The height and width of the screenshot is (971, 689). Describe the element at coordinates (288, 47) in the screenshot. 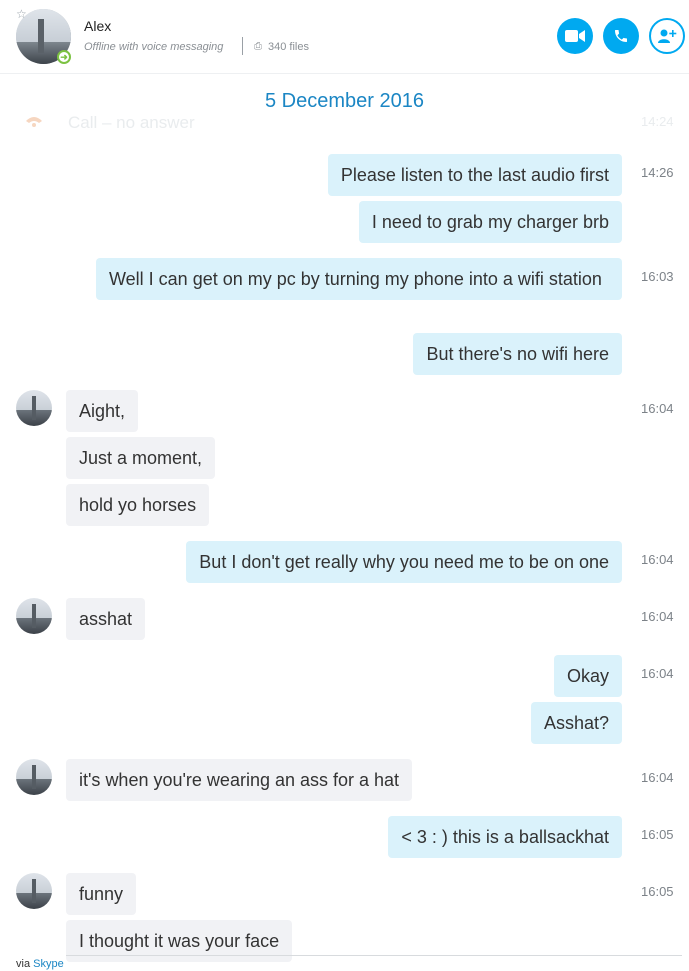

I see `shared-files-link: 340 files` at that location.